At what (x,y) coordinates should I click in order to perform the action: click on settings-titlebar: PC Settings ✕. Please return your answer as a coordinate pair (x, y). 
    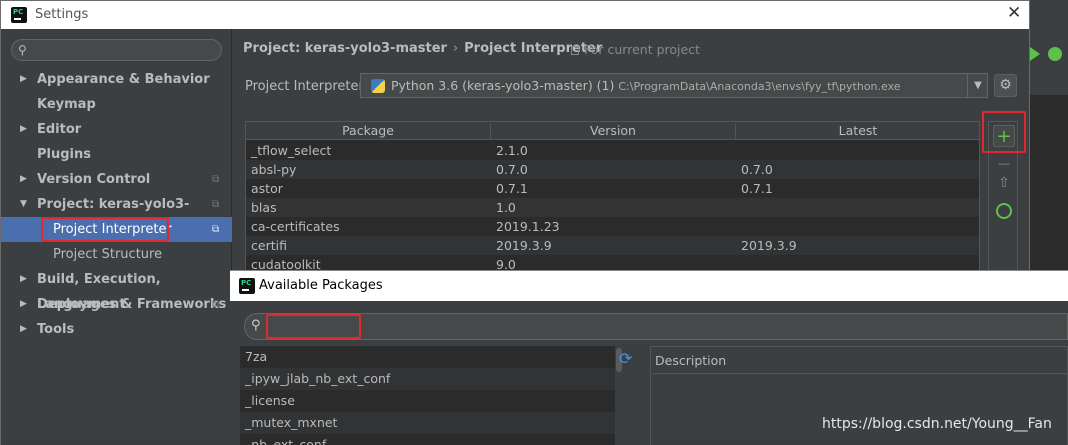
    Looking at the image, I should click on (515, 15).